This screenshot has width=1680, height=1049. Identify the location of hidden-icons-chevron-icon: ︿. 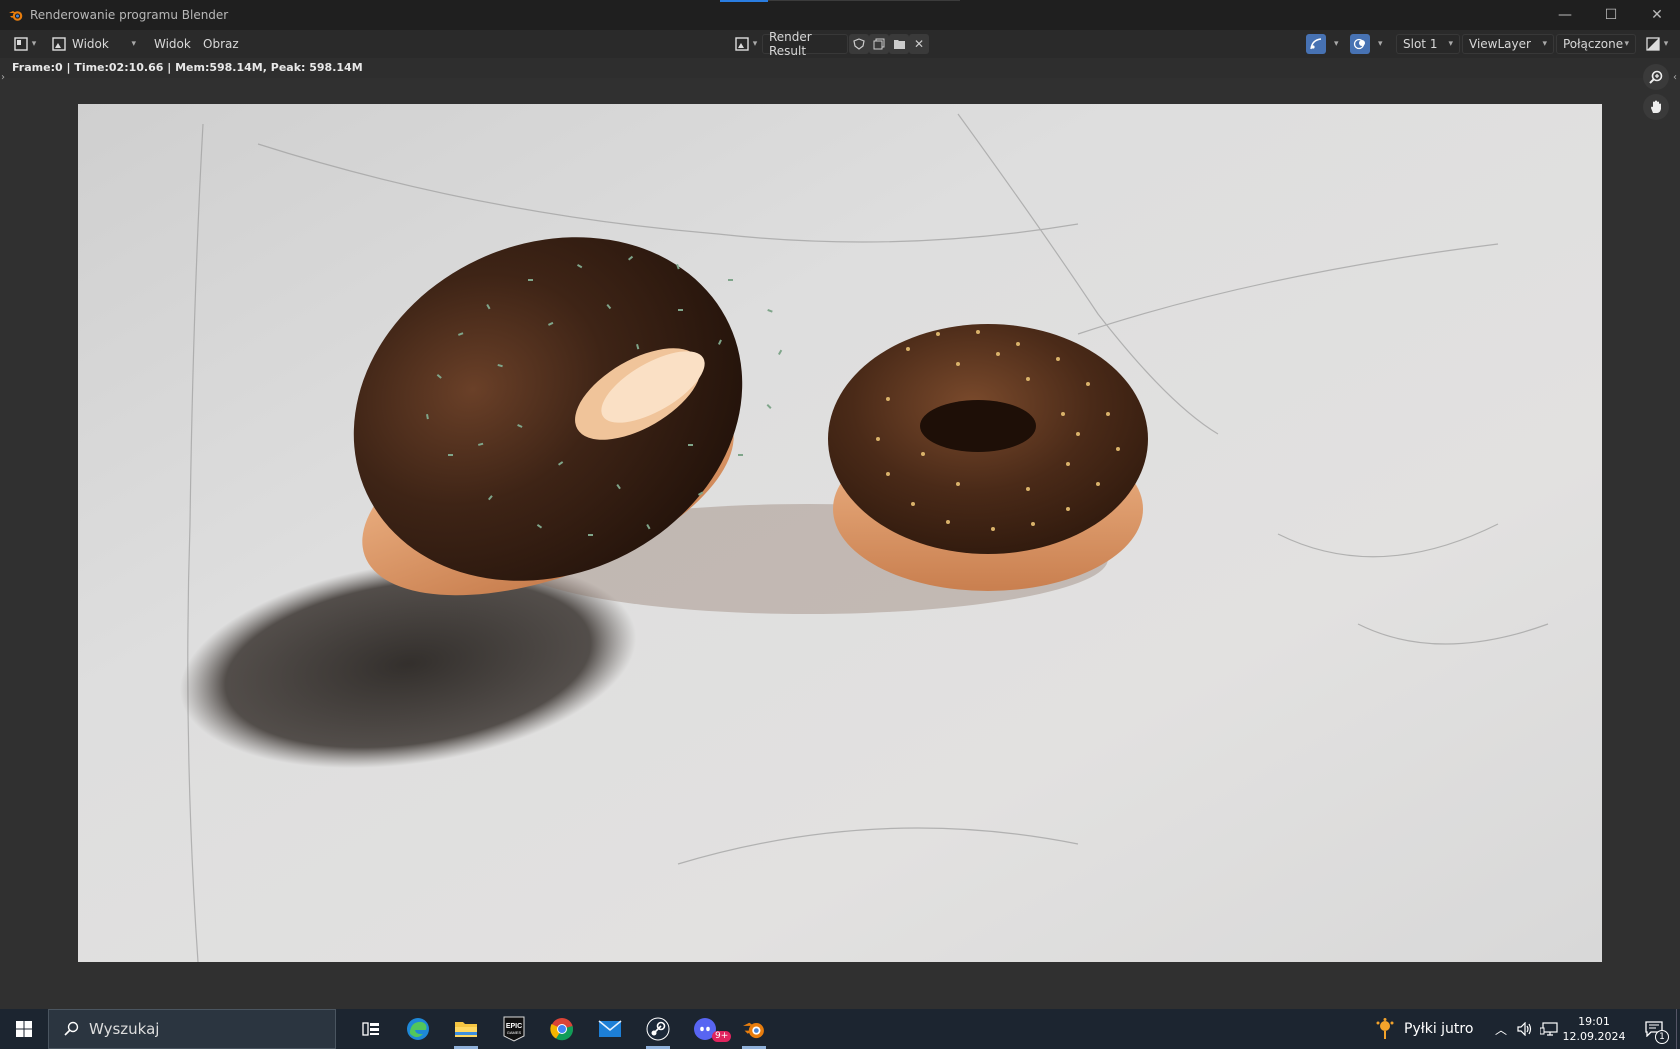
(1501, 1029).